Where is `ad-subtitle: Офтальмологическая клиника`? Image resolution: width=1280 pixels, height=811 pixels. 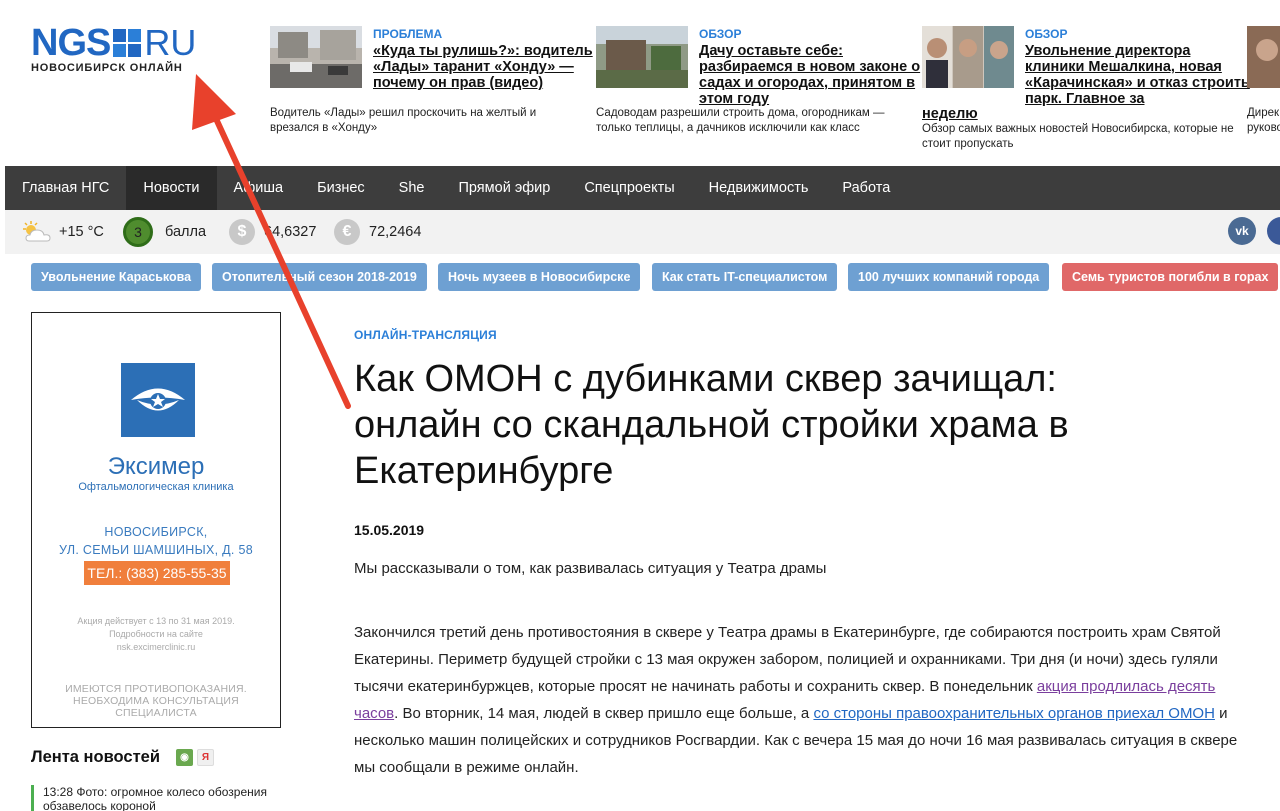
ad-subtitle: Офтальмологическая клиника is located at coordinates (156, 487).